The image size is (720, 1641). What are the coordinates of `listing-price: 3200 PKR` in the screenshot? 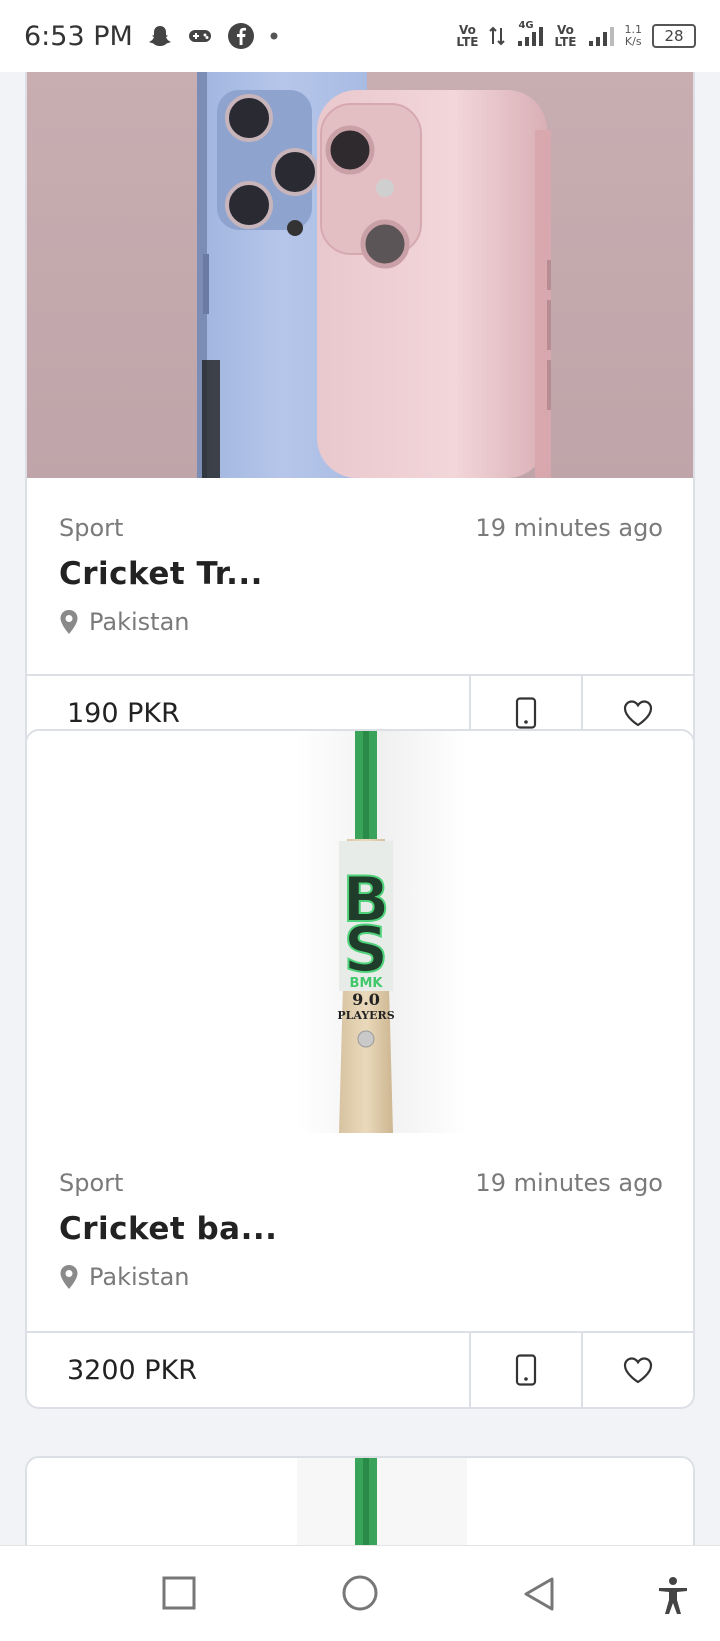 It's located at (132, 1370).